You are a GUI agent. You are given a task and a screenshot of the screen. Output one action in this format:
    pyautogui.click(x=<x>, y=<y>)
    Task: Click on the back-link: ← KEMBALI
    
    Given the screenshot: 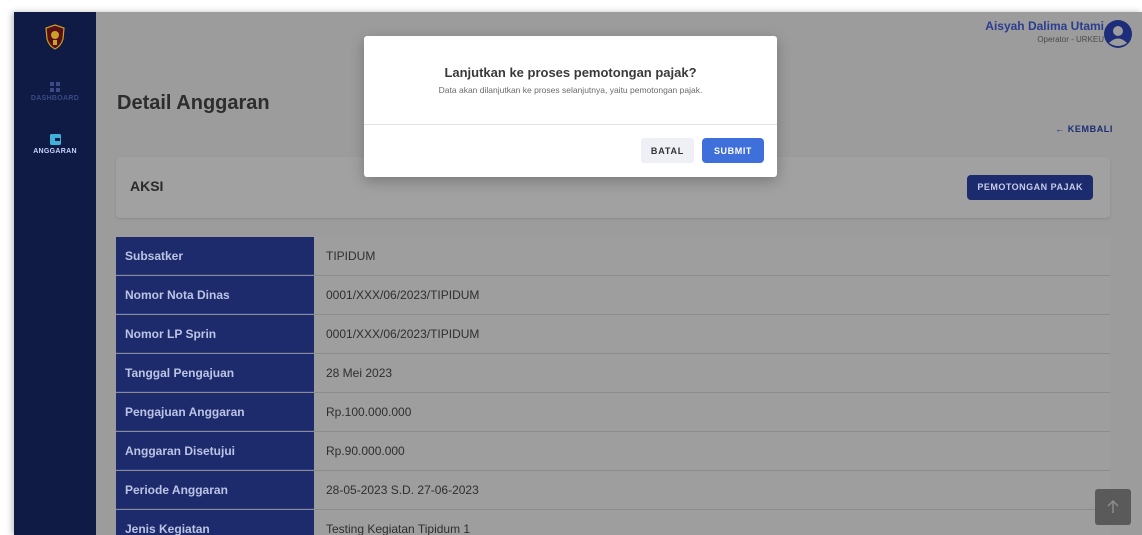 What is the action you would take?
    pyautogui.click(x=1084, y=129)
    